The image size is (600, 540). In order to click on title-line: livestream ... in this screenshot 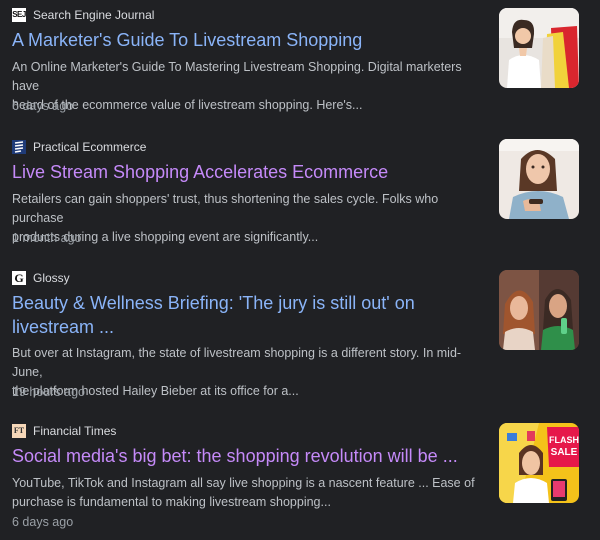, I will do `click(63, 327)`.